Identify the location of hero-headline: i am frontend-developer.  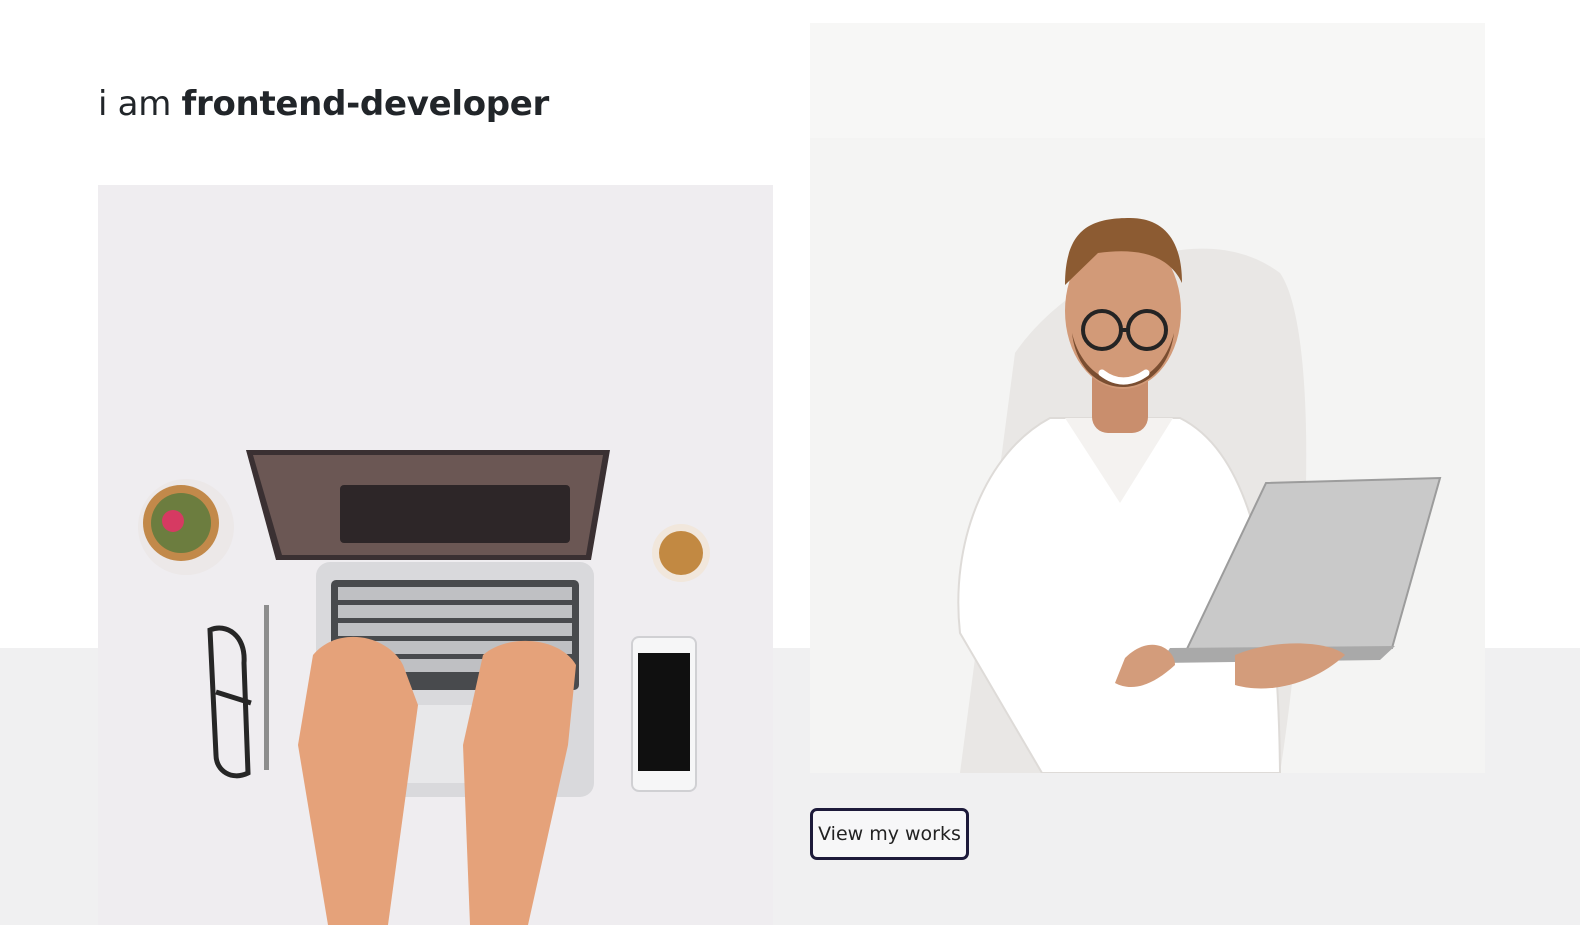
(323, 104).